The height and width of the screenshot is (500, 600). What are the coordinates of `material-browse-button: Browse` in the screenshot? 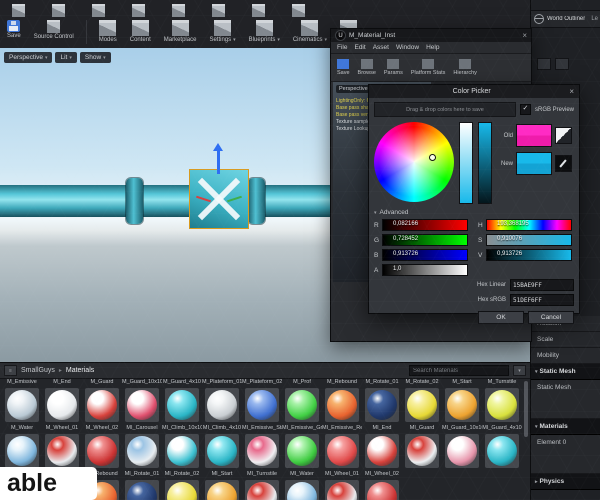 It's located at (367, 67).